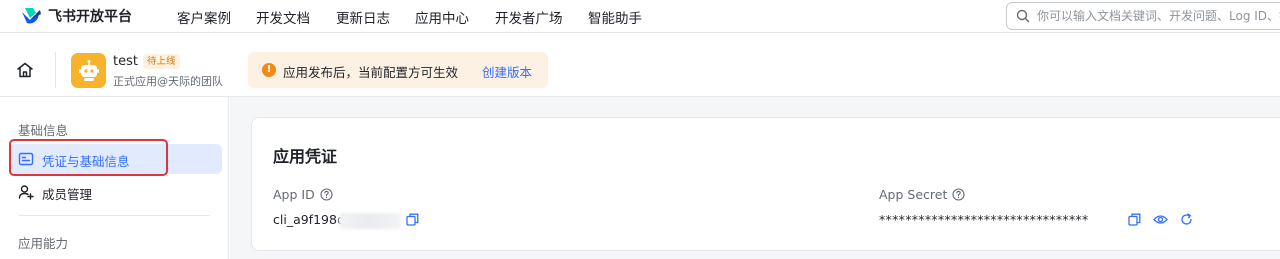  What do you see at coordinates (370, 221) in the screenshot?
I see `redacted-mask` at bounding box center [370, 221].